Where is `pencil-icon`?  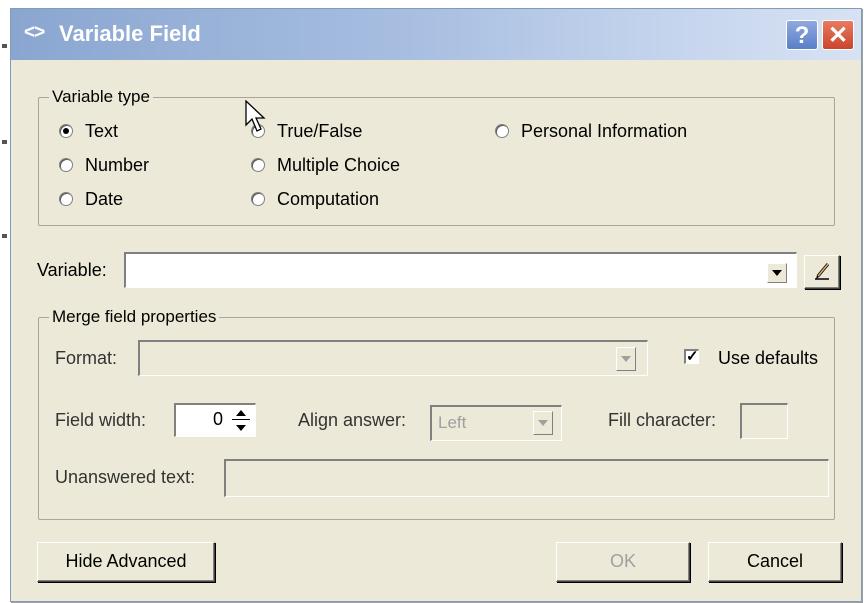 pencil-icon is located at coordinates (822, 271).